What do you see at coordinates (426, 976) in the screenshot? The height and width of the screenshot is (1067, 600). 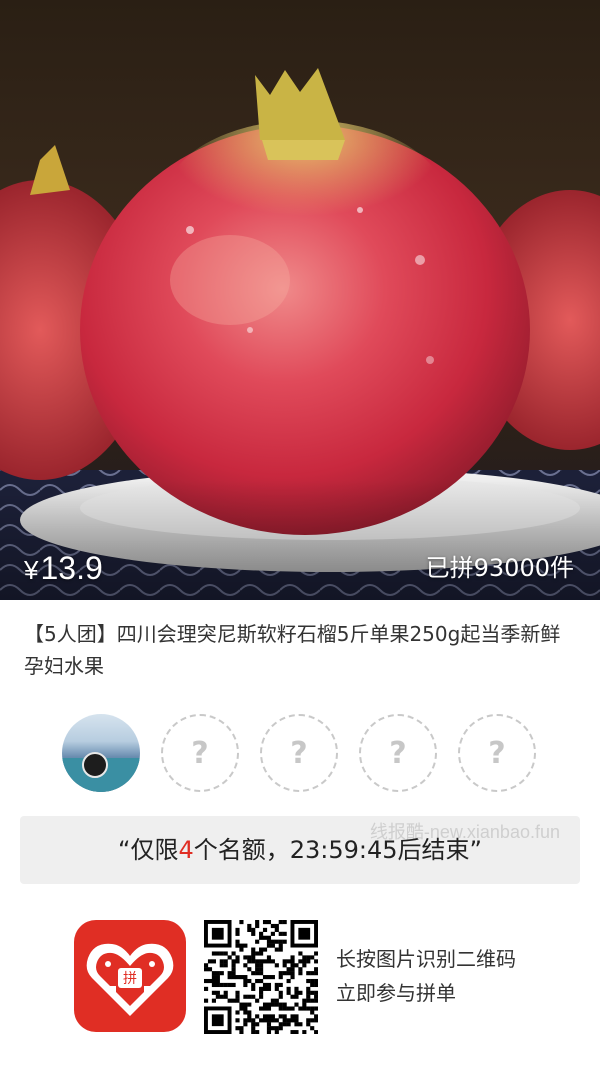 I see `scan-instructions: 长按图片识别二维码 立即参与拼单` at bounding box center [426, 976].